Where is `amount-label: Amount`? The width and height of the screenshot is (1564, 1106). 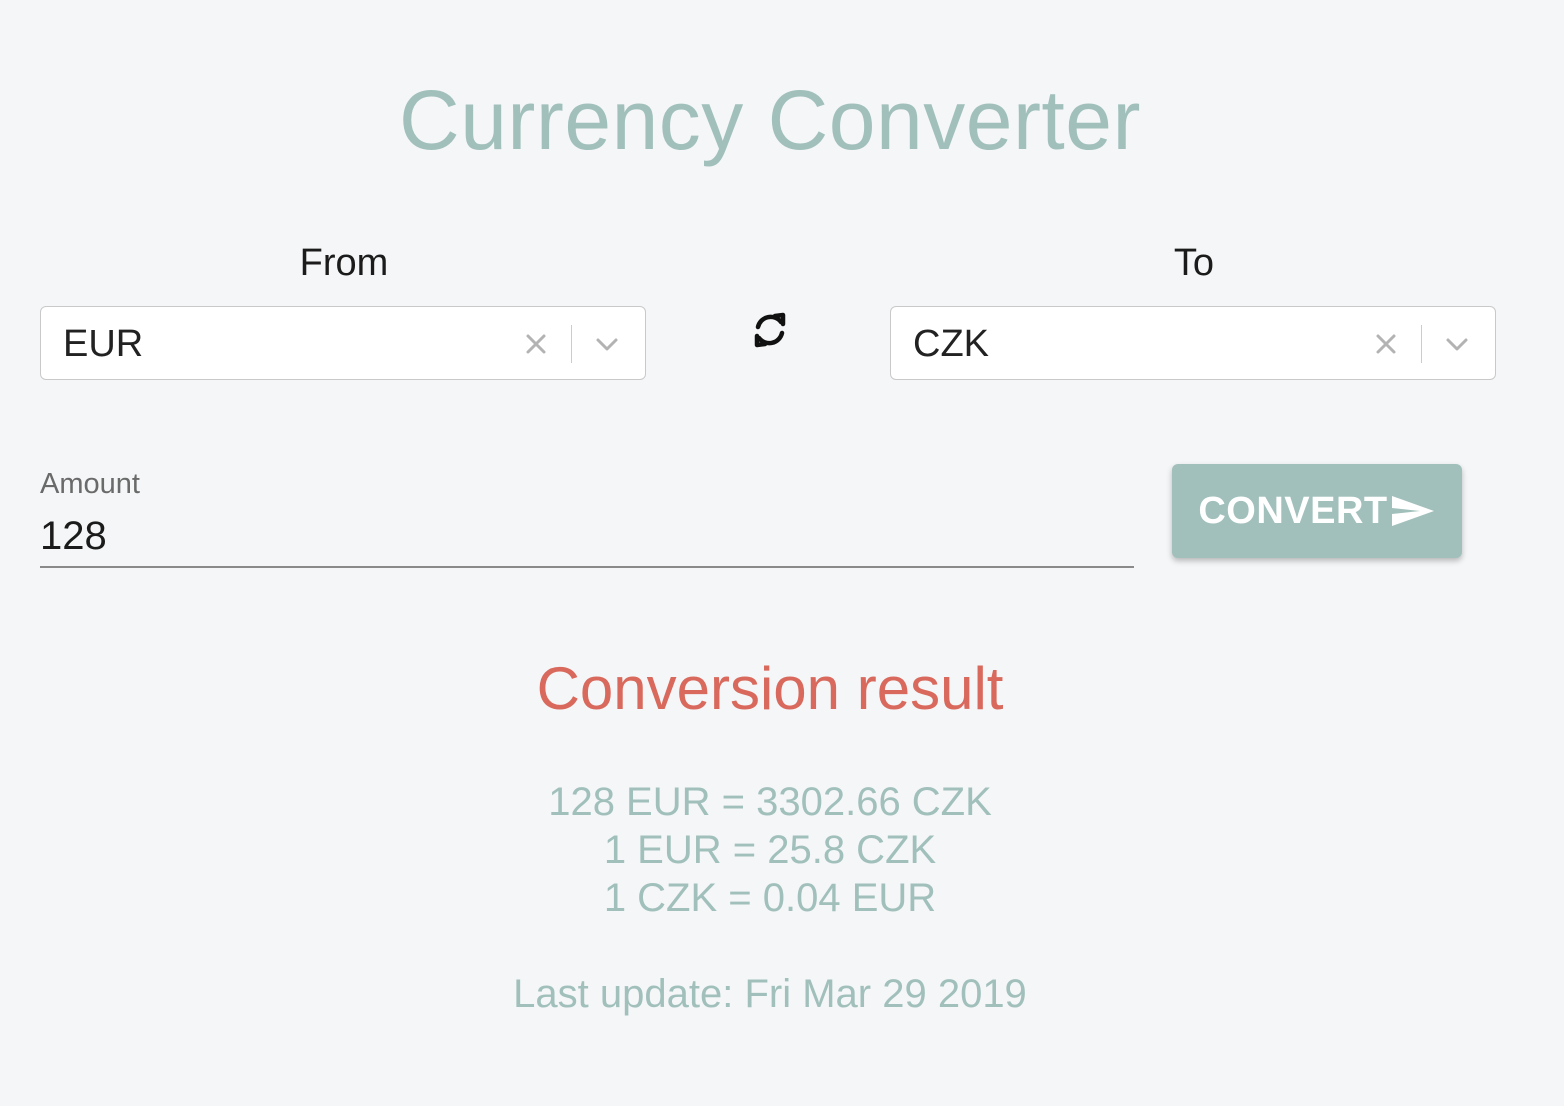 amount-label: Amount is located at coordinates (90, 484).